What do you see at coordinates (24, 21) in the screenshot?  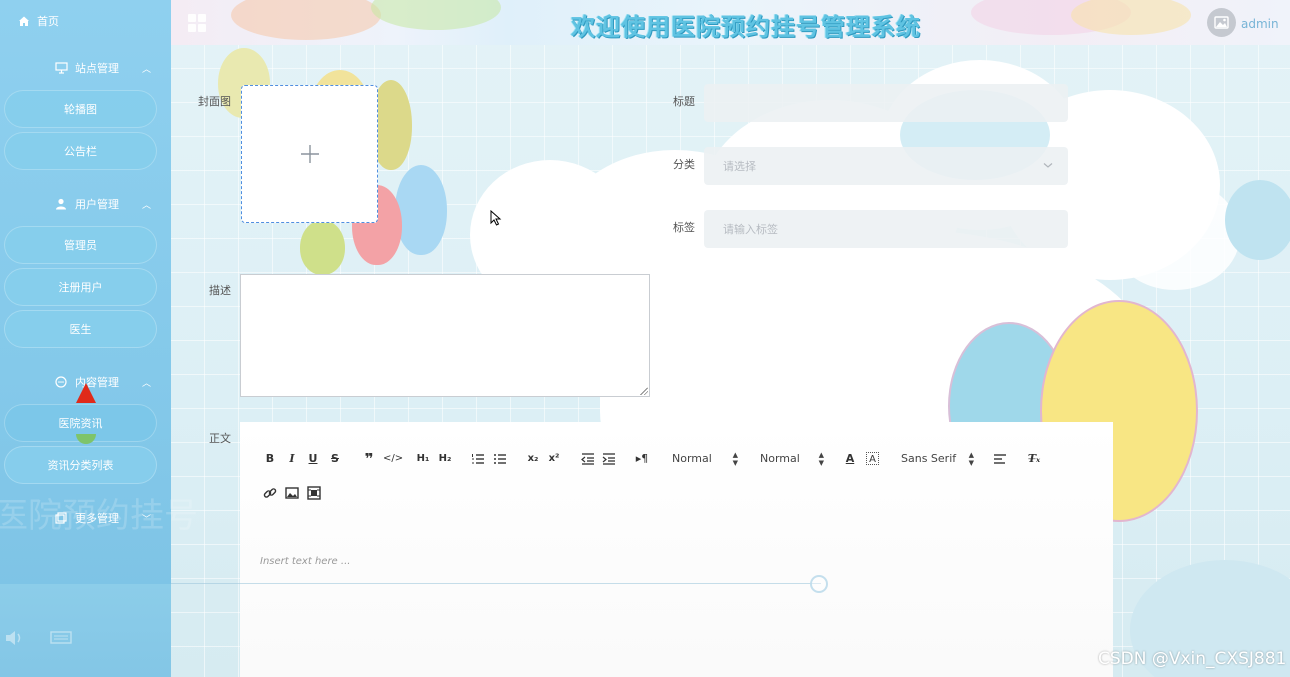 I see `home-icon` at bounding box center [24, 21].